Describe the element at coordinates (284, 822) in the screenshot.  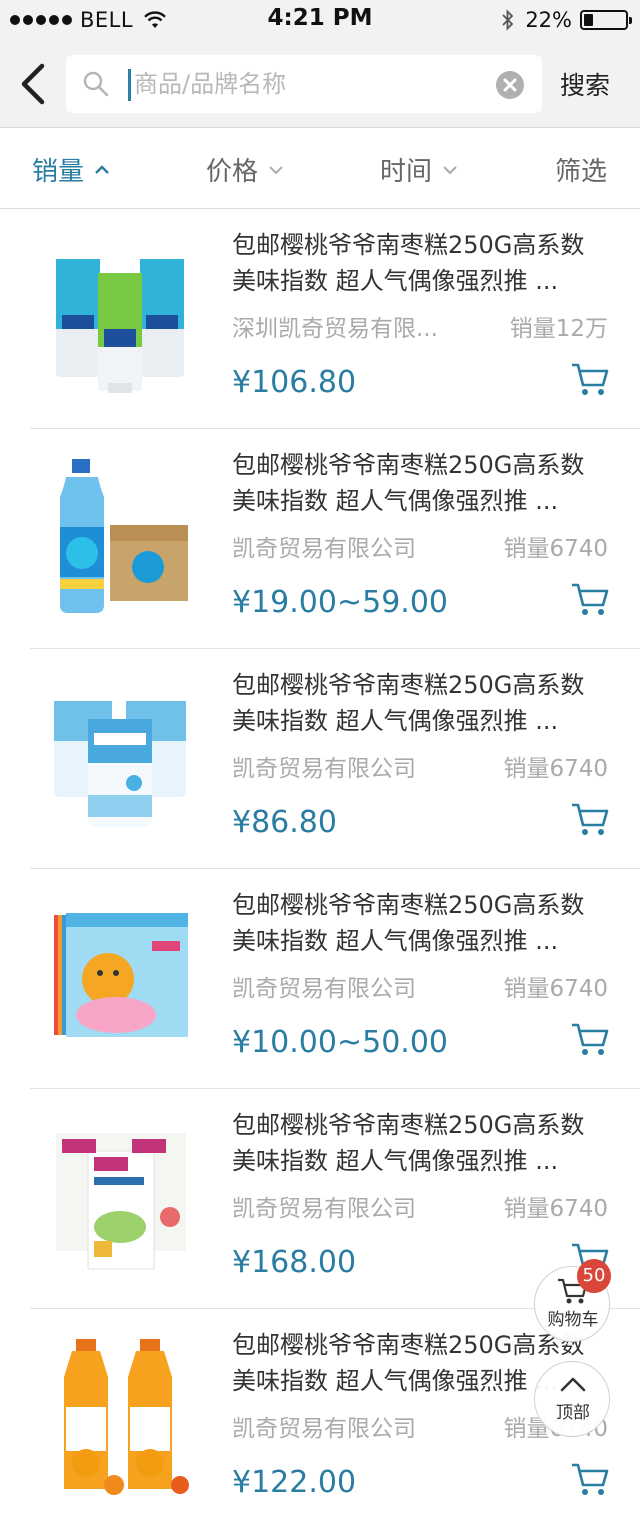
I see `product-price: ¥86.80` at that location.